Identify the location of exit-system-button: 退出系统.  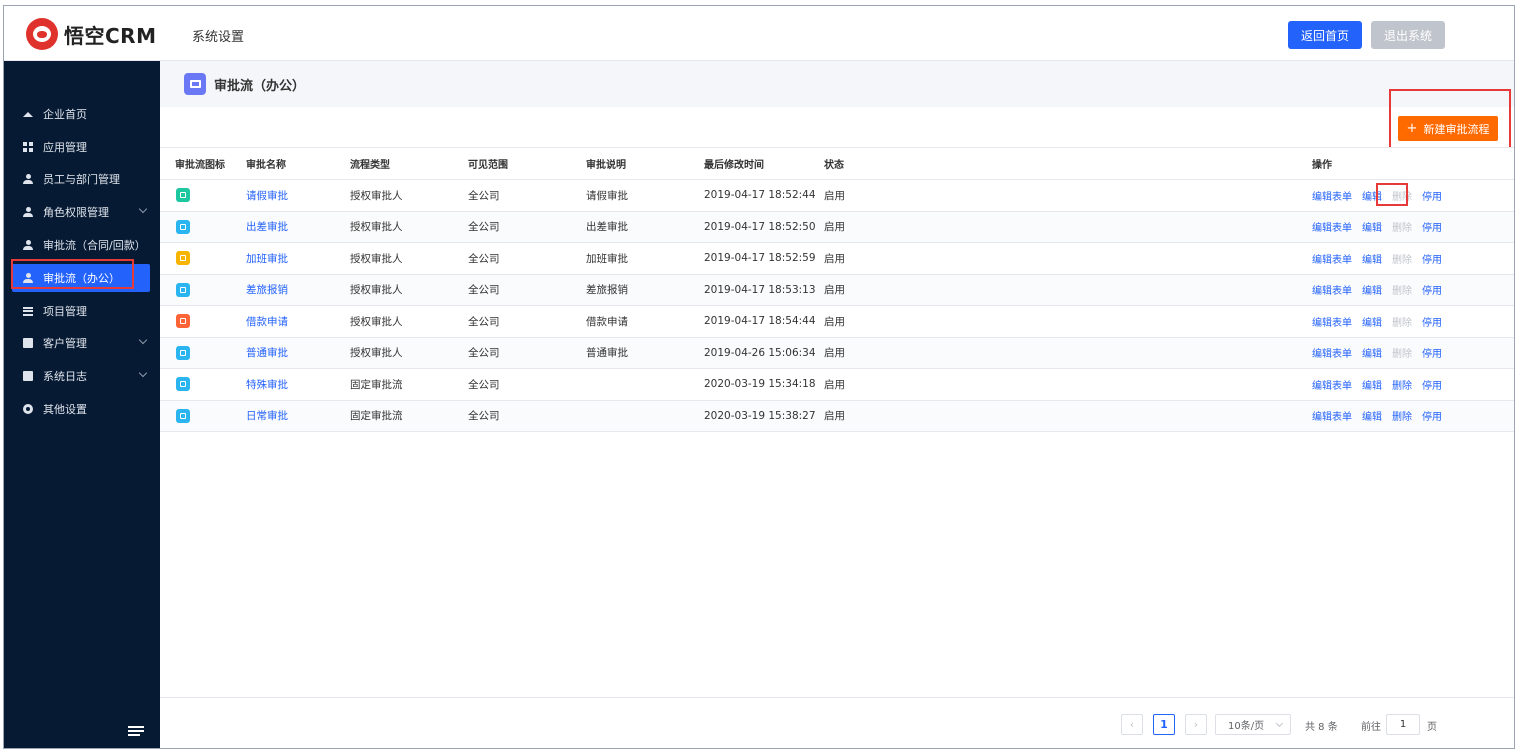
(1408, 35).